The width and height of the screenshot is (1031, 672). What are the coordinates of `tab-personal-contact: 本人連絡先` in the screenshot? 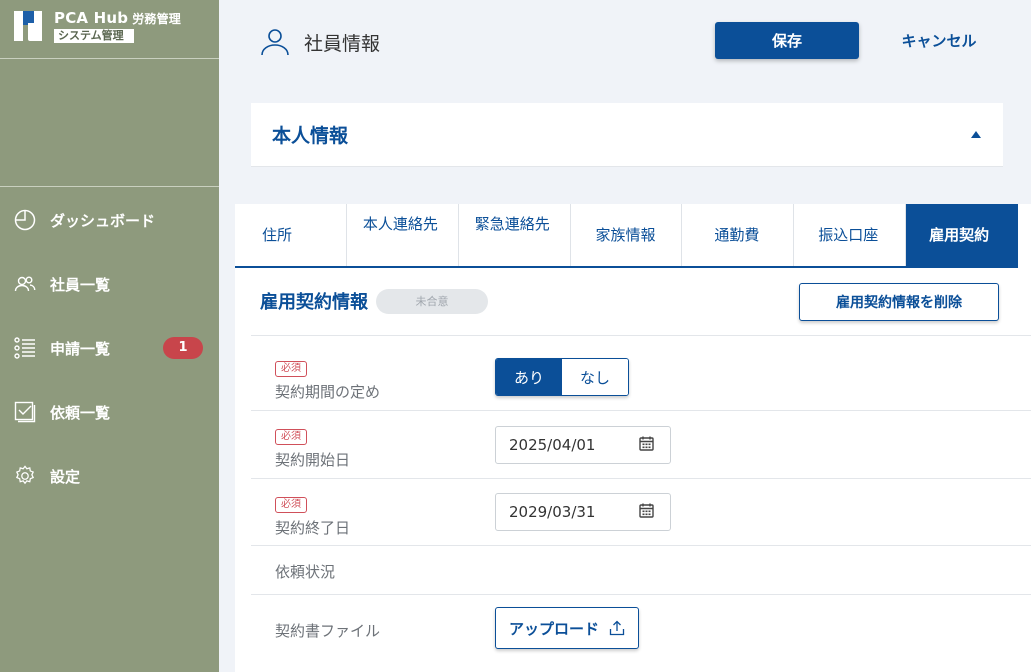 It's located at (403, 235).